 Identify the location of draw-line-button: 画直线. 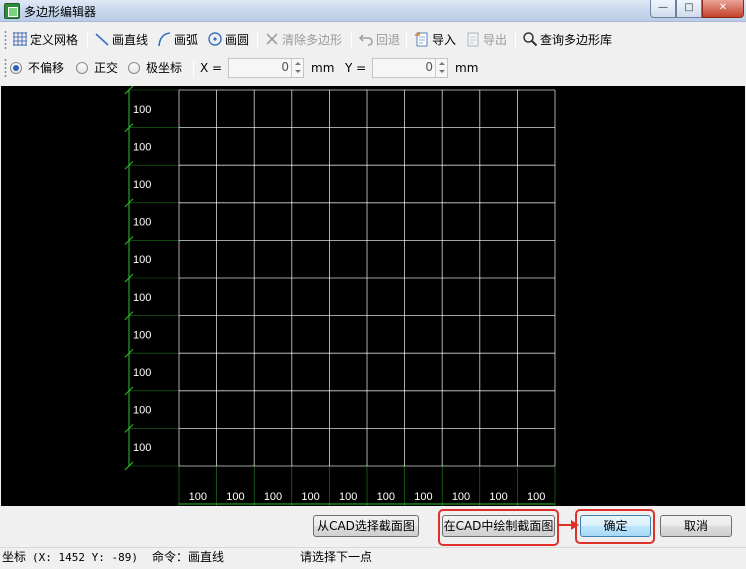
(121, 40).